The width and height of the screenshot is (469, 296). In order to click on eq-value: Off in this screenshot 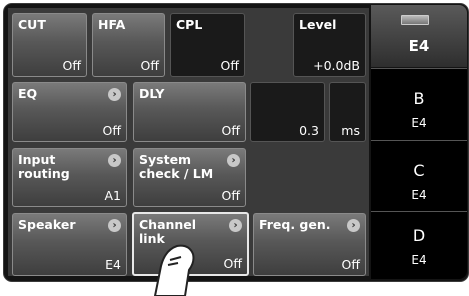, I will do `click(111, 130)`.